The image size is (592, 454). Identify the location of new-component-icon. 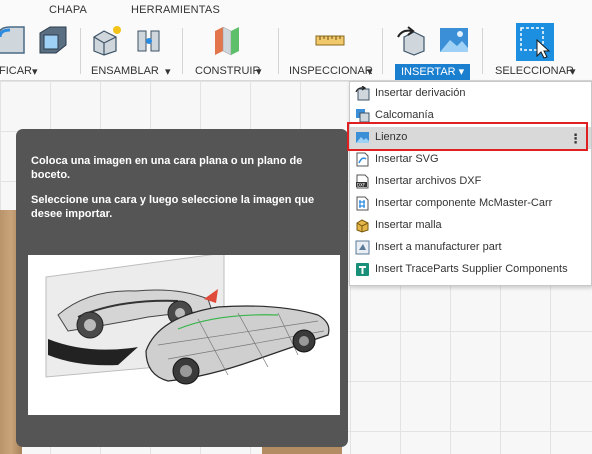
(107, 40).